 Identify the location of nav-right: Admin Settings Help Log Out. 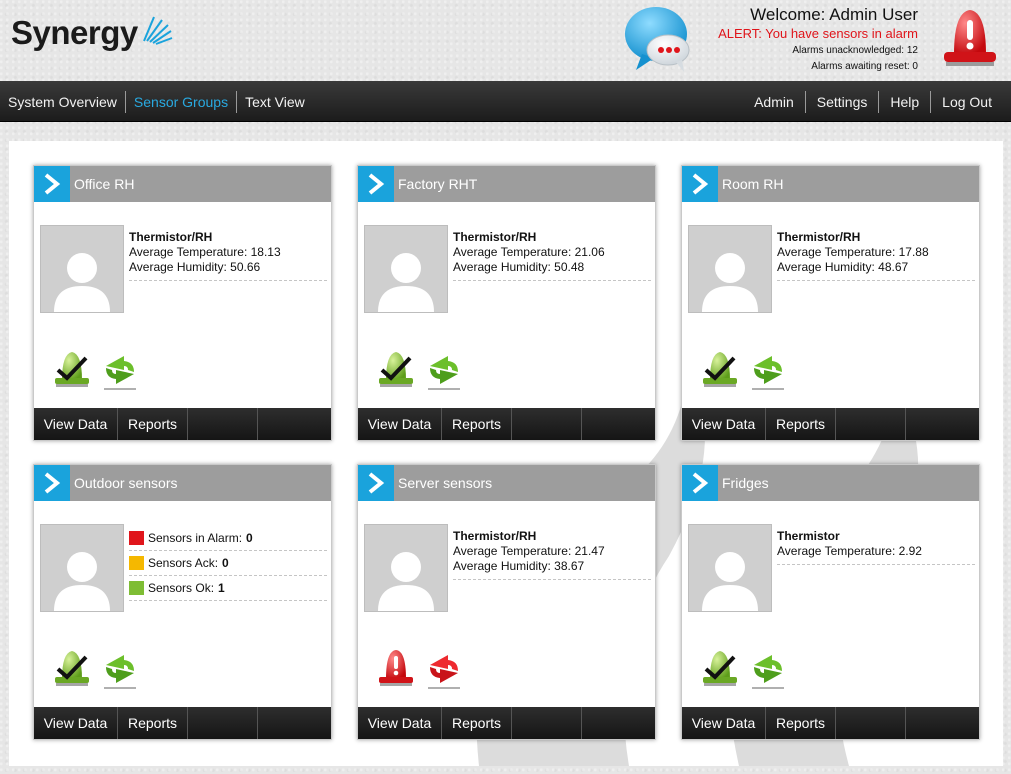
(873, 101).